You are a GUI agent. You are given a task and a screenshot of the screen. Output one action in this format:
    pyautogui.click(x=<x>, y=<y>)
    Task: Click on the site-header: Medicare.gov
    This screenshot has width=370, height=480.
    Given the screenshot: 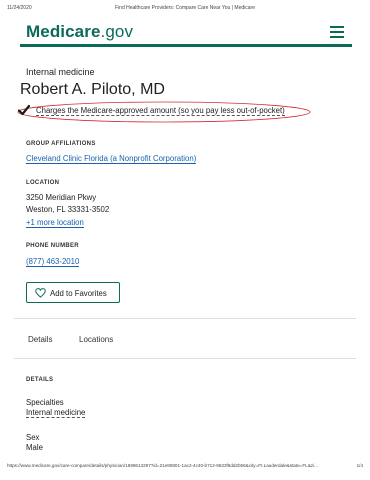 What is the action you would take?
    pyautogui.click(x=185, y=31)
    